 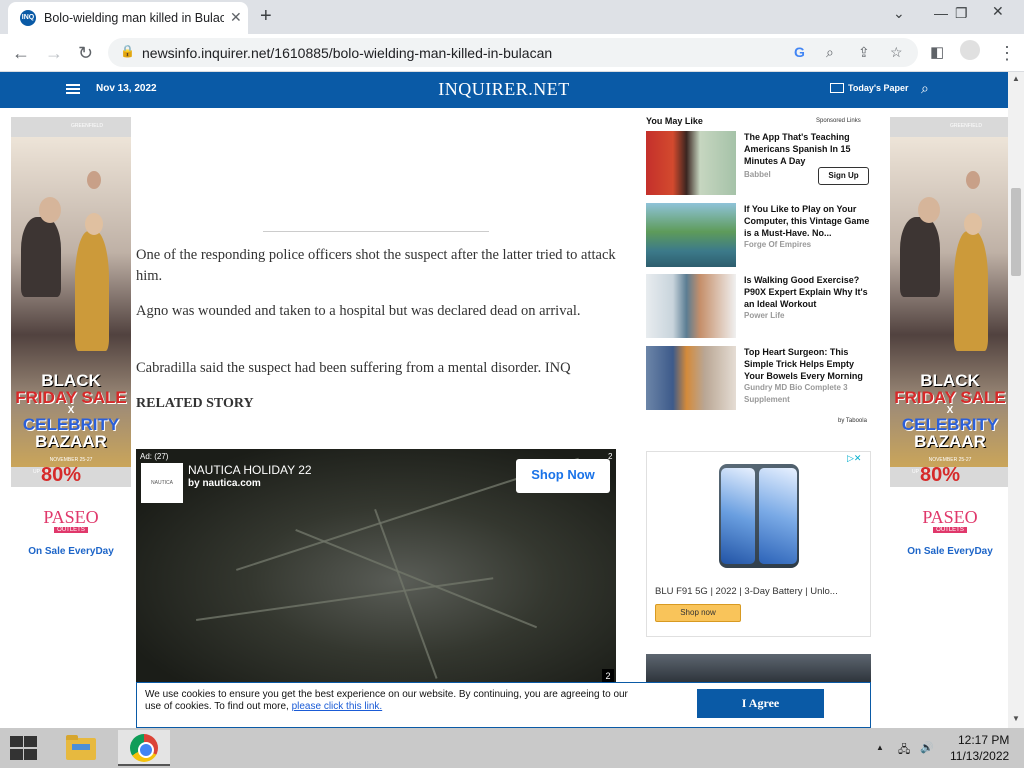 I want to click on profile-avatar-icon, so click(x=970, y=50).